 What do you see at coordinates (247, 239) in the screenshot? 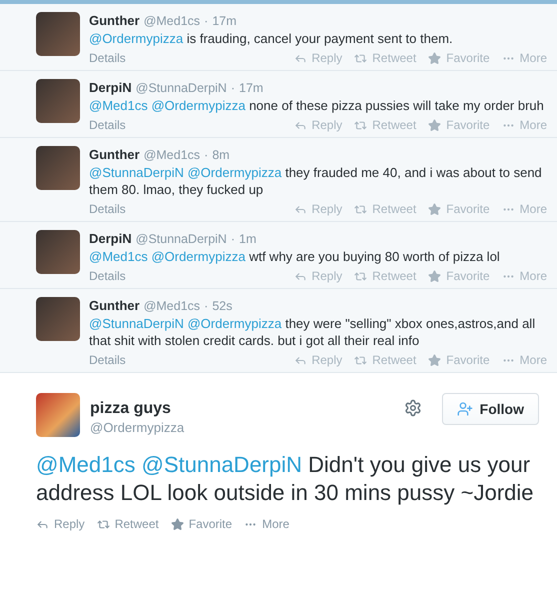
I see `tweet-time: 1m` at bounding box center [247, 239].